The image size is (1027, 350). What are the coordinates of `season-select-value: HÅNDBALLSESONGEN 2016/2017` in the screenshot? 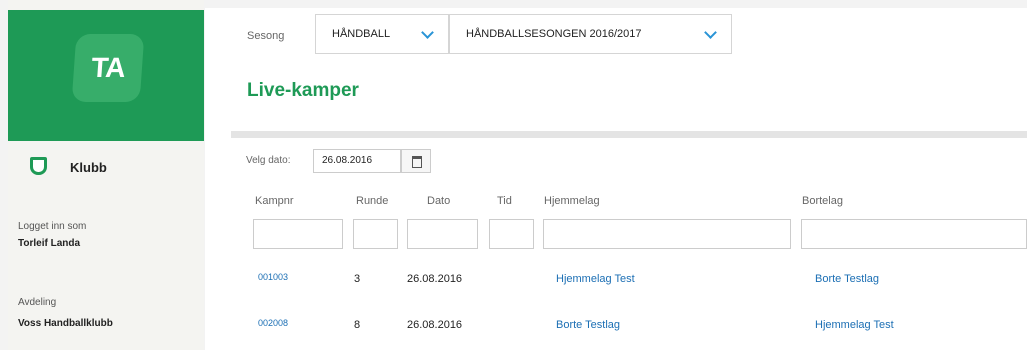 It's located at (554, 34).